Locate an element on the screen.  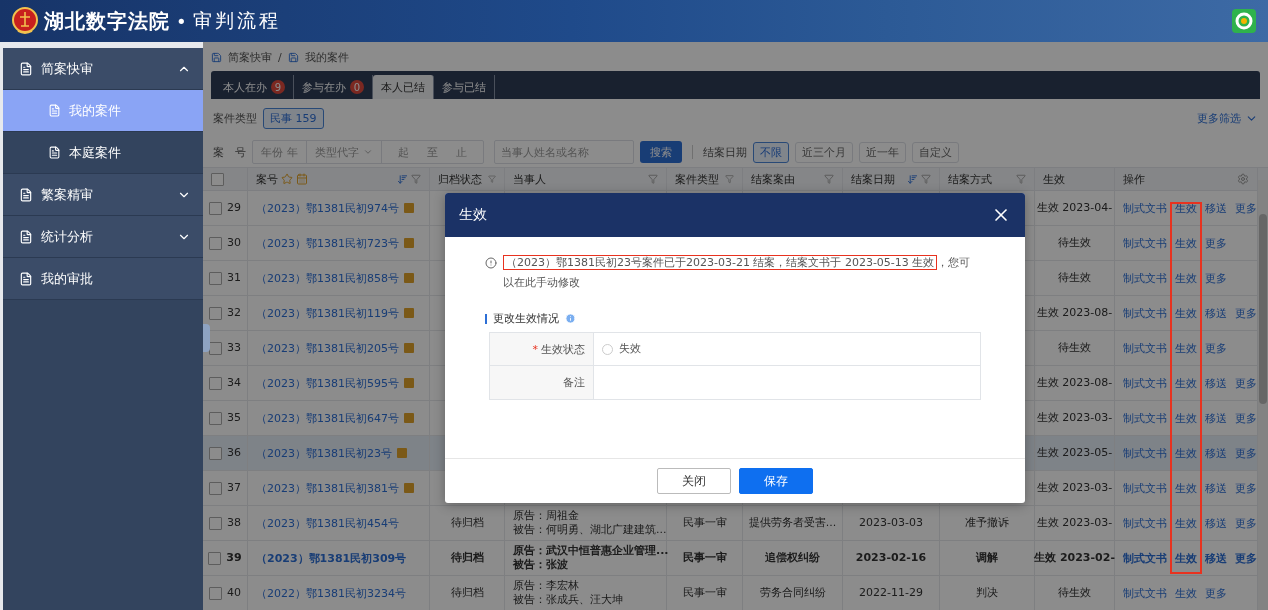
dialog-button: 关闭 is located at coordinates (694, 481).